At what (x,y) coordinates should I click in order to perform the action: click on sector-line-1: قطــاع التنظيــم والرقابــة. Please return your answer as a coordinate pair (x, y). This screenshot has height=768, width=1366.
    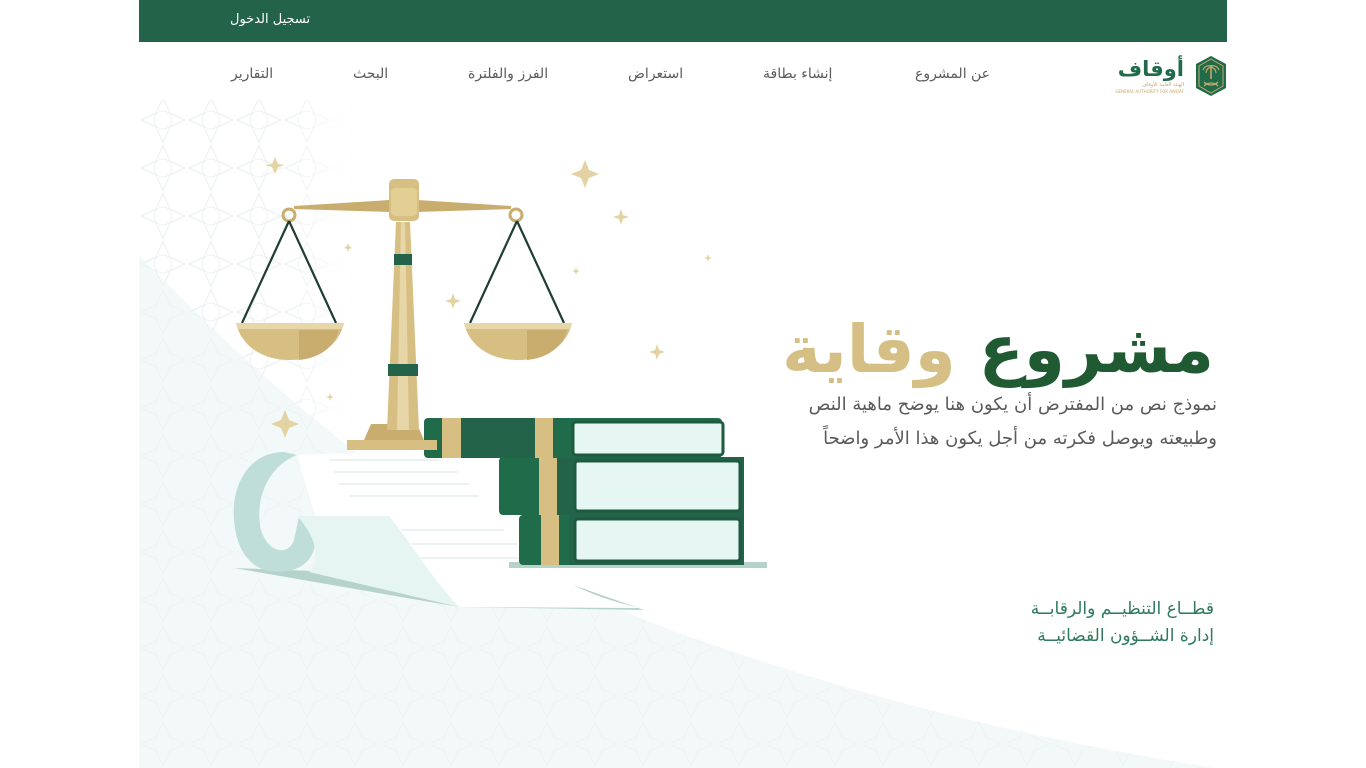
    Looking at the image, I should click on (1122, 609).